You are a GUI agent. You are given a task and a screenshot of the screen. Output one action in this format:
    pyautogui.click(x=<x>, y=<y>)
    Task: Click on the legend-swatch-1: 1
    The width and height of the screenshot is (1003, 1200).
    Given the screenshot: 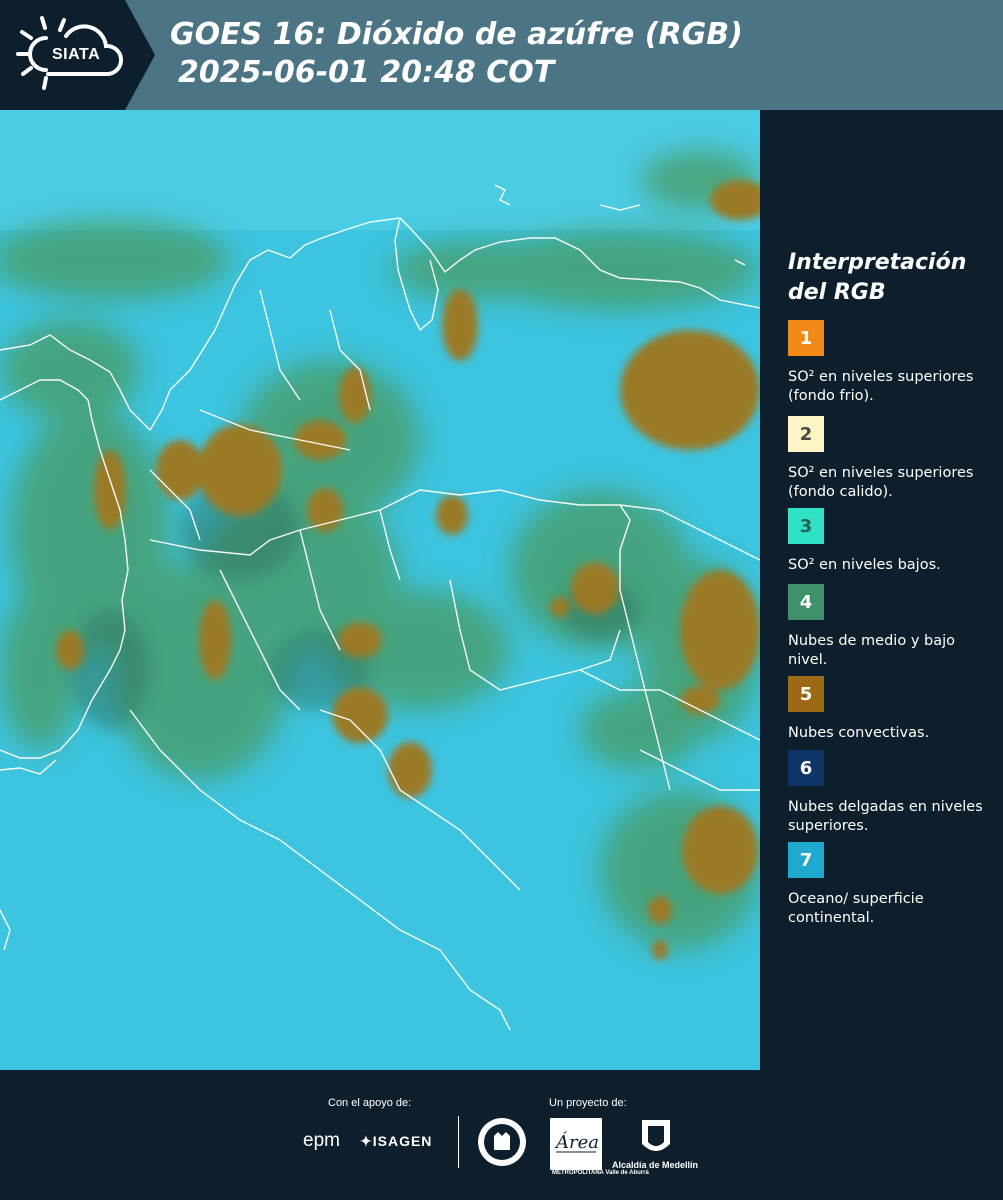 What is the action you would take?
    pyautogui.click(x=806, y=338)
    